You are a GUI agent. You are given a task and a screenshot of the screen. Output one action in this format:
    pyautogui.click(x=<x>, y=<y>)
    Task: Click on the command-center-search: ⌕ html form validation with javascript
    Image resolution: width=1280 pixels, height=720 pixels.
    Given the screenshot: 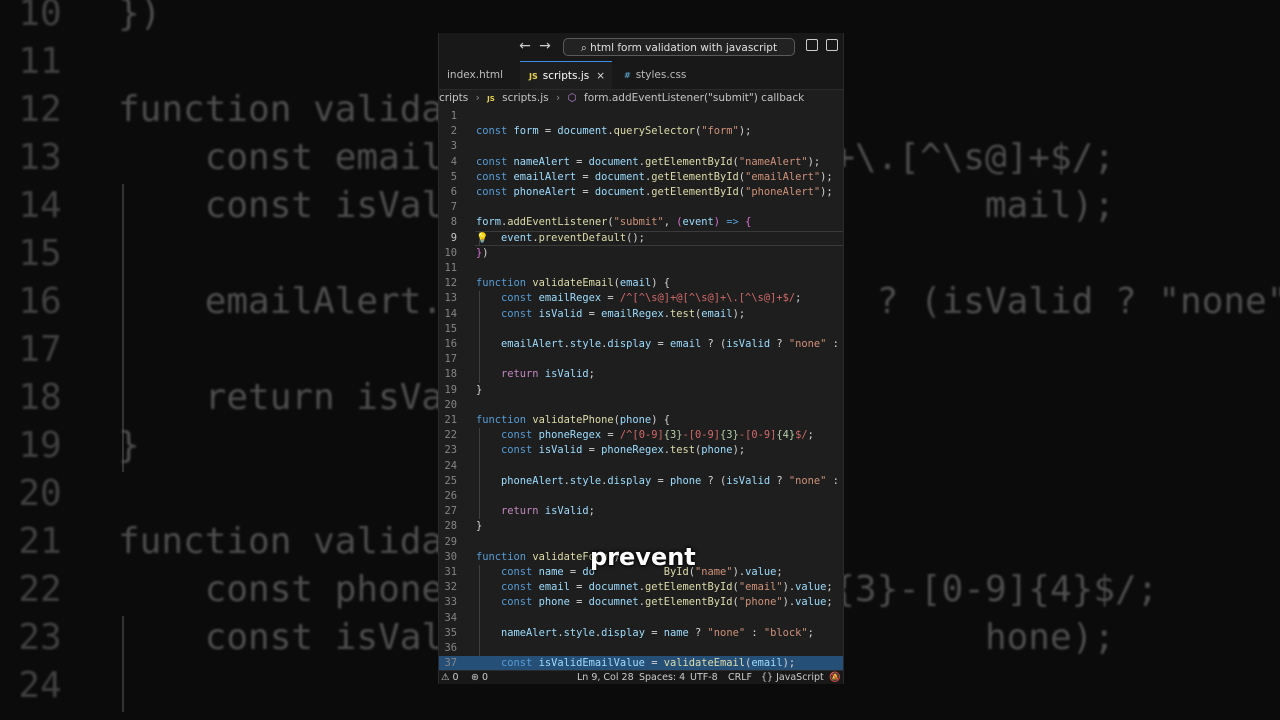 What is the action you would take?
    pyautogui.click(x=679, y=47)
    